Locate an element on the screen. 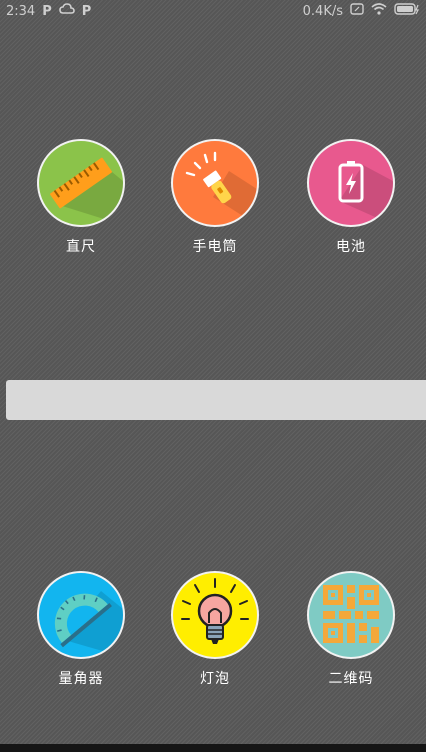 This screenshot has width=426, height=752. network-speed: 0.4K/s is located at coordinates (322, 11).